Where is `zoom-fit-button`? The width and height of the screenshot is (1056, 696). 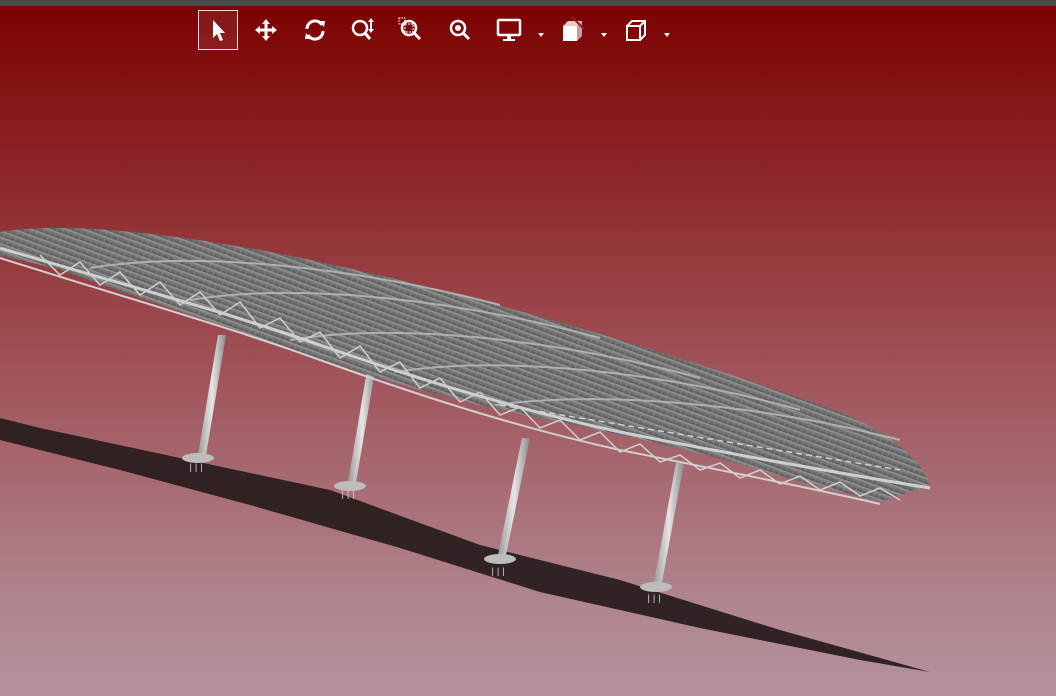
zoom-fit-button is located at coordinates (460, 30).